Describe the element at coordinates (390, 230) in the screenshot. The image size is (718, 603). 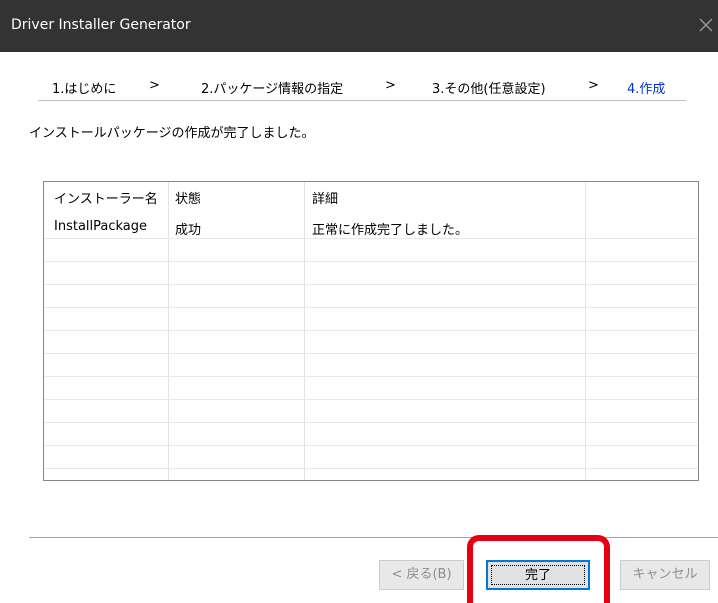
I see `cell-details: 正常に作成完了しました。` at that location.